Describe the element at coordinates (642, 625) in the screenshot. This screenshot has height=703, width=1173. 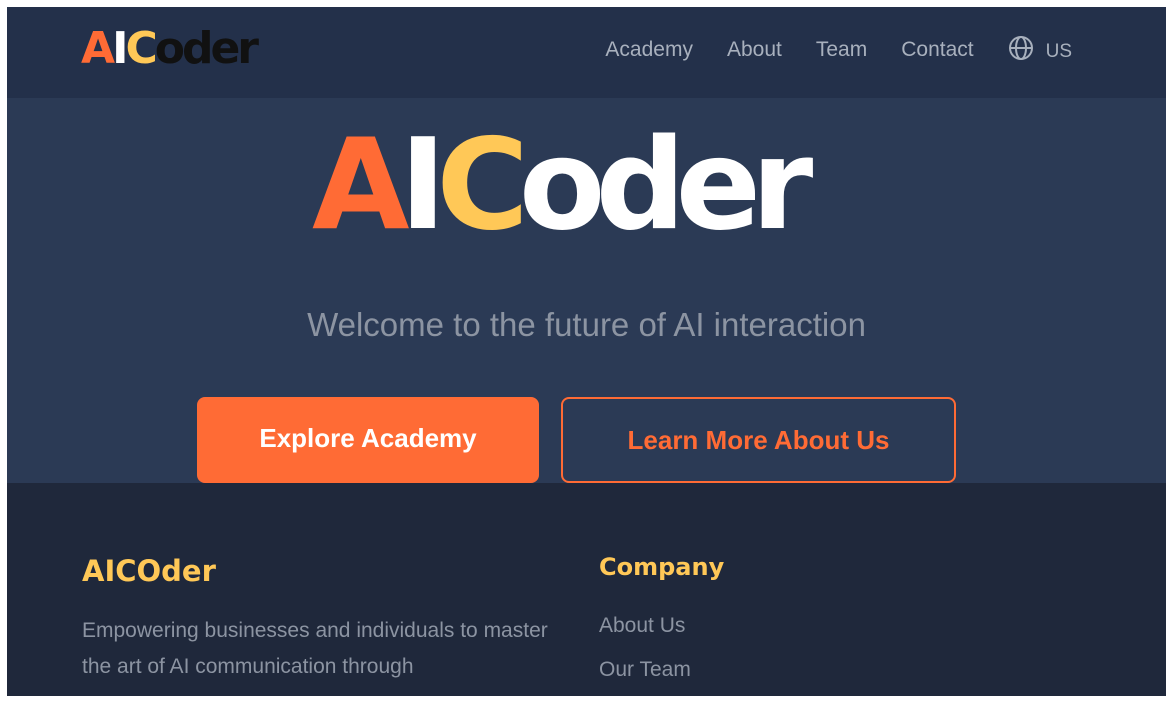
I see `footer-link-about-us: About Us` at that location.